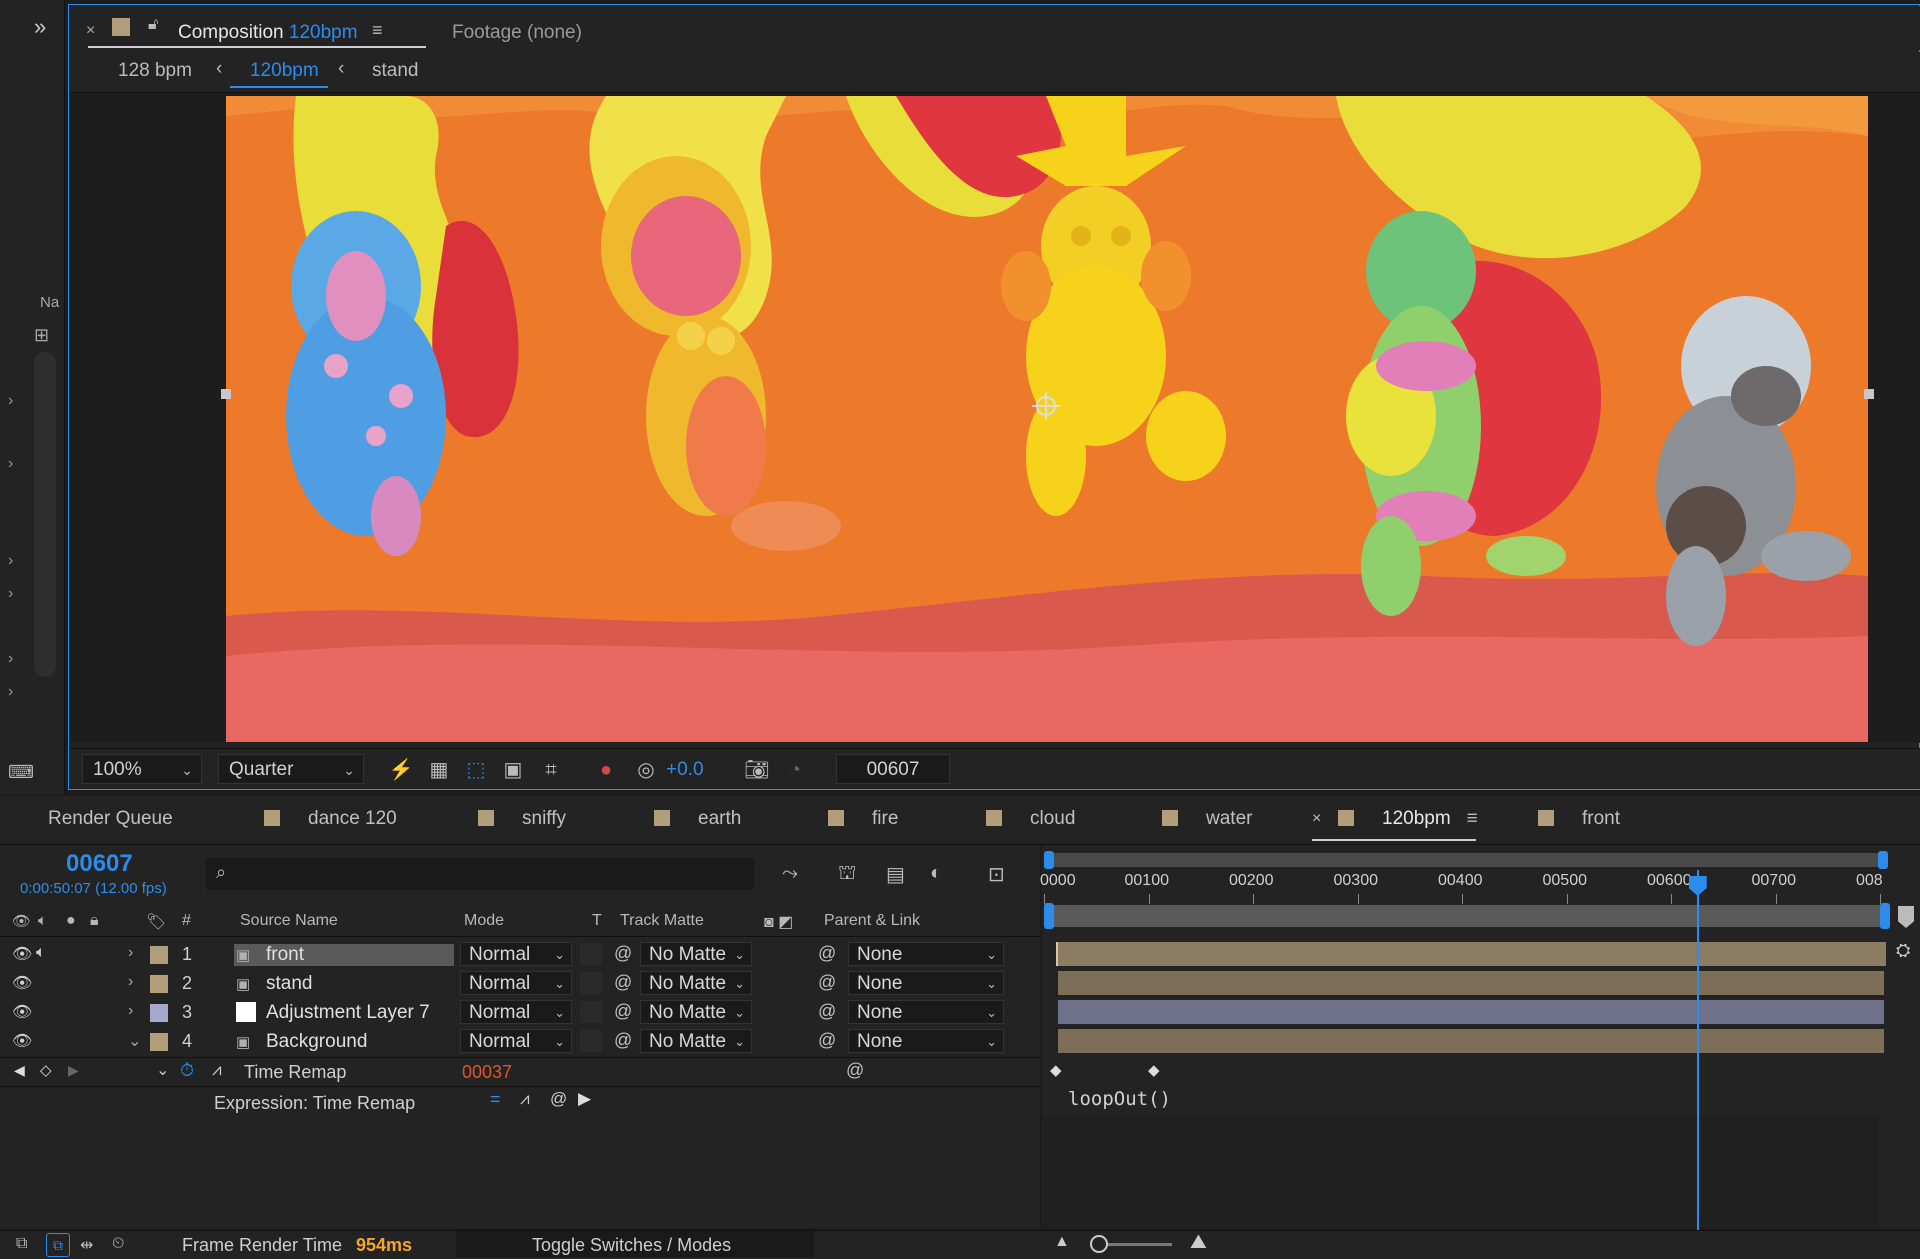 The height and width of the screenshot is (1259, 1920). Describe the element at coordinates (551, 770) in the screenshot. I see `guides-grid-icon: ⌗` at that location.